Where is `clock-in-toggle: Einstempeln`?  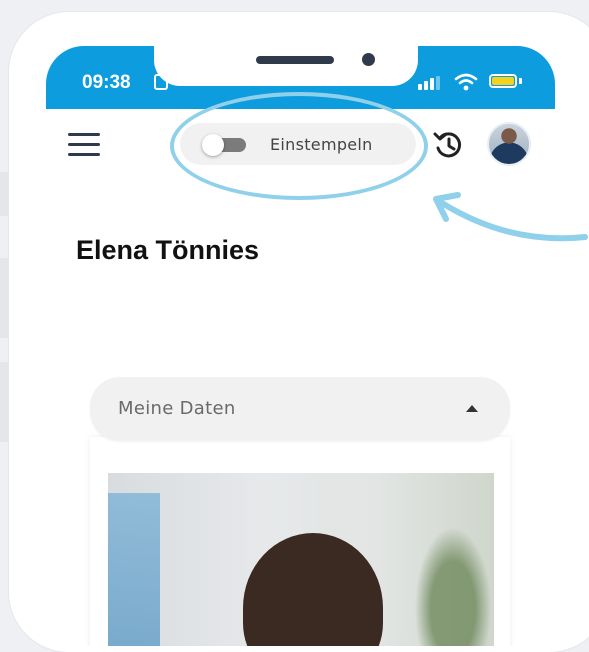
clock-in-toggle: Einstempeln is located at coordinates (298, 144).